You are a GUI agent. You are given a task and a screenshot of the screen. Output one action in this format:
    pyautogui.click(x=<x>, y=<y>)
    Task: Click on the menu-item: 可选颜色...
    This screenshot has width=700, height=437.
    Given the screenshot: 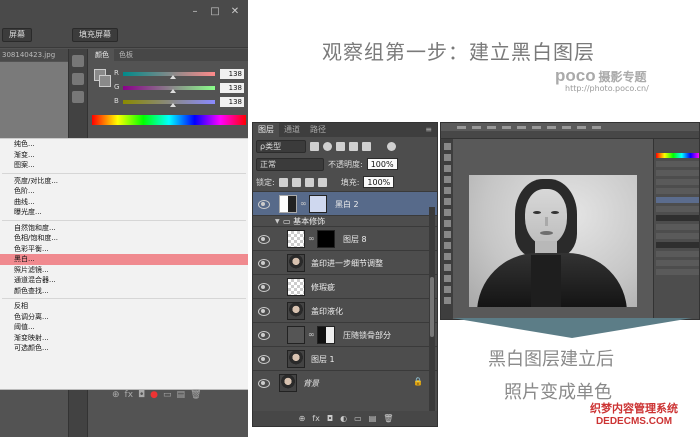 What is the action you would take?
    pyautogui.click(x=124, y=348)
    